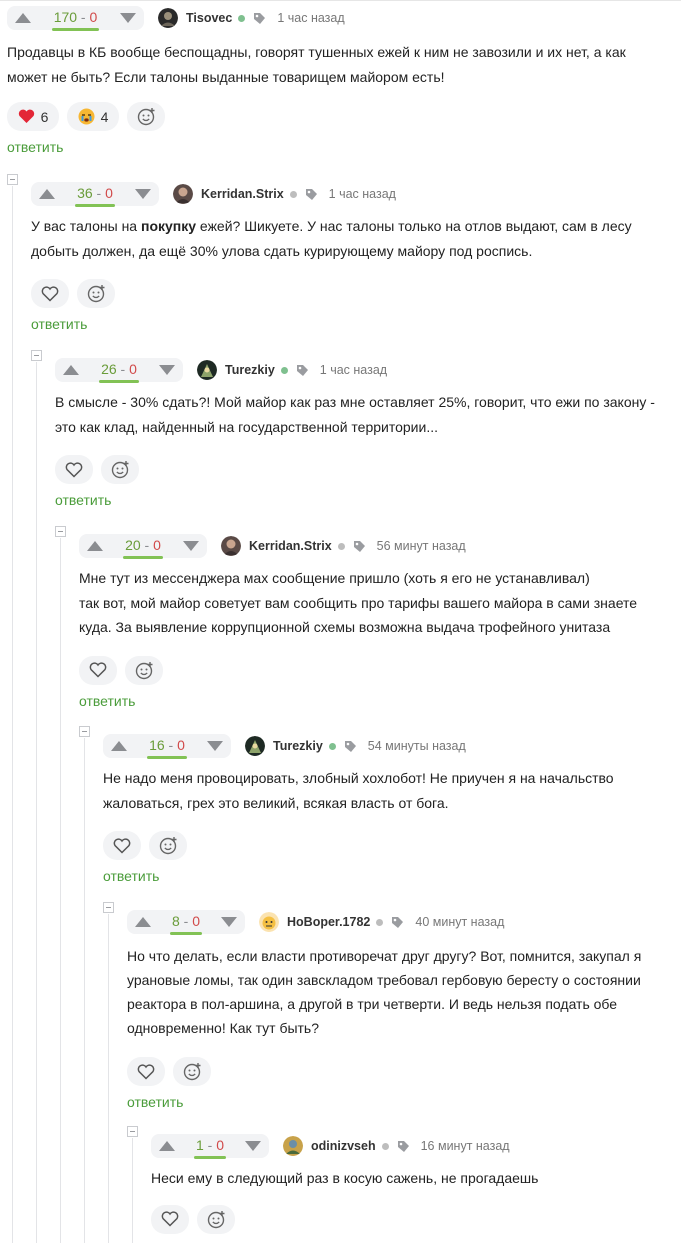 This screenshot has height=1243, width=681. I want to click on author-name: Tisovec, so click(209, 18).